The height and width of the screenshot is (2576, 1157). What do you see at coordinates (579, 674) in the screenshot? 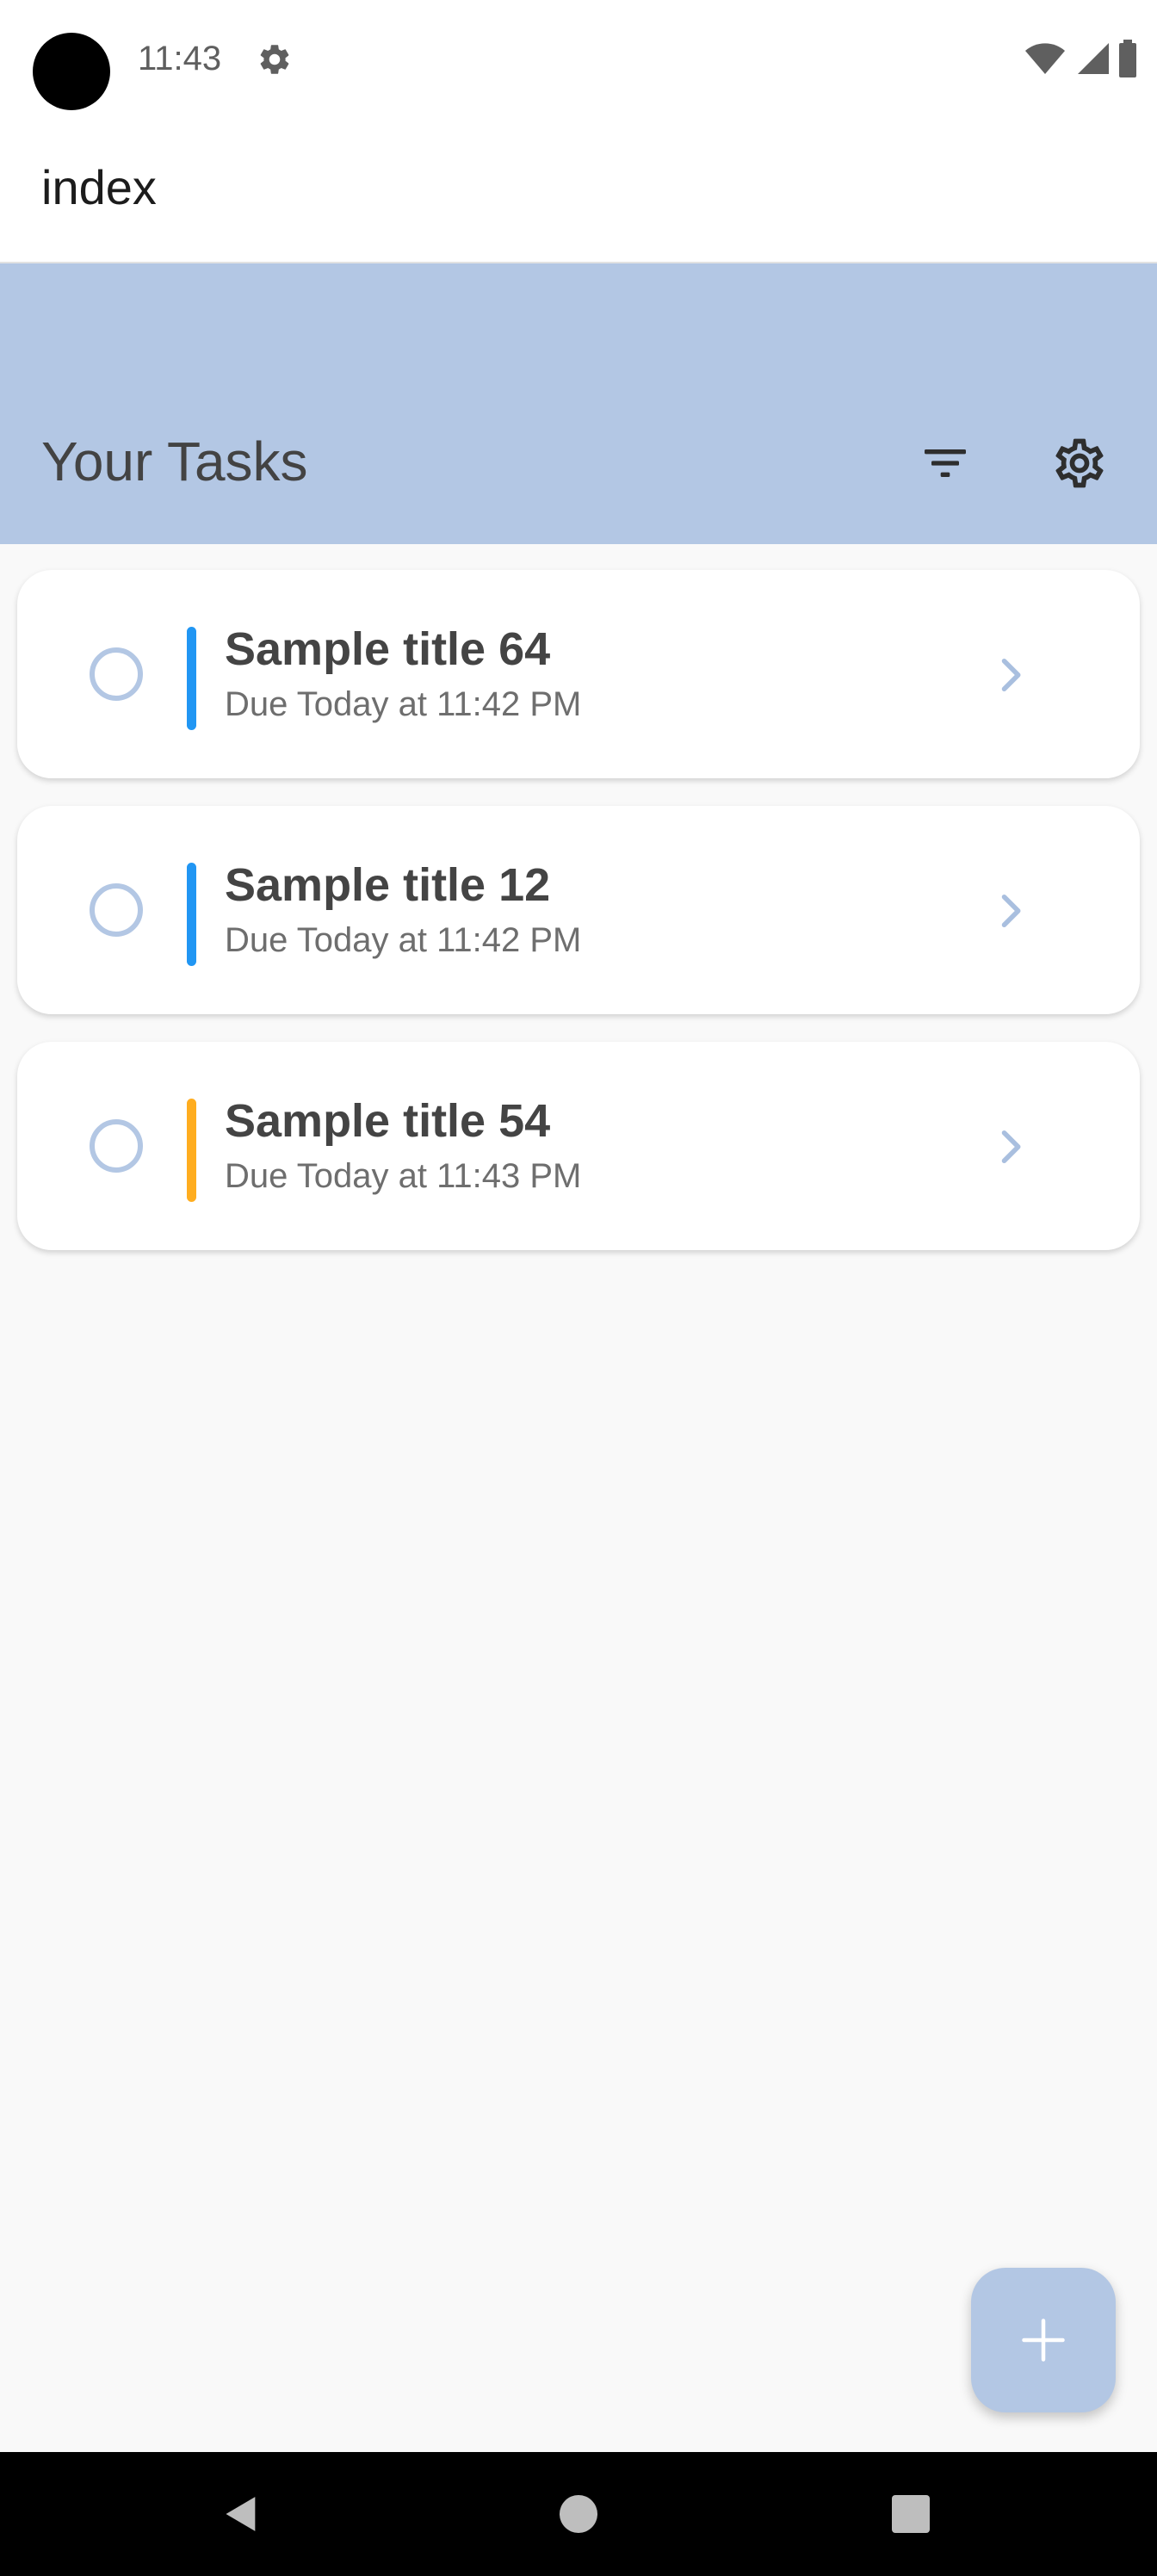
I see `task-card: Sample title 64 Due Today at 11:42 PM` at bounding box center [579, 674].